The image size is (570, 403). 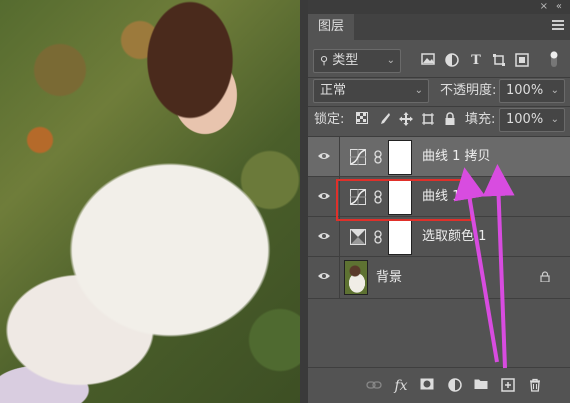 What do you see at coordinates (535, 386) in the screenshot?
I see `trash-icon` at bounding box center [535, 386].